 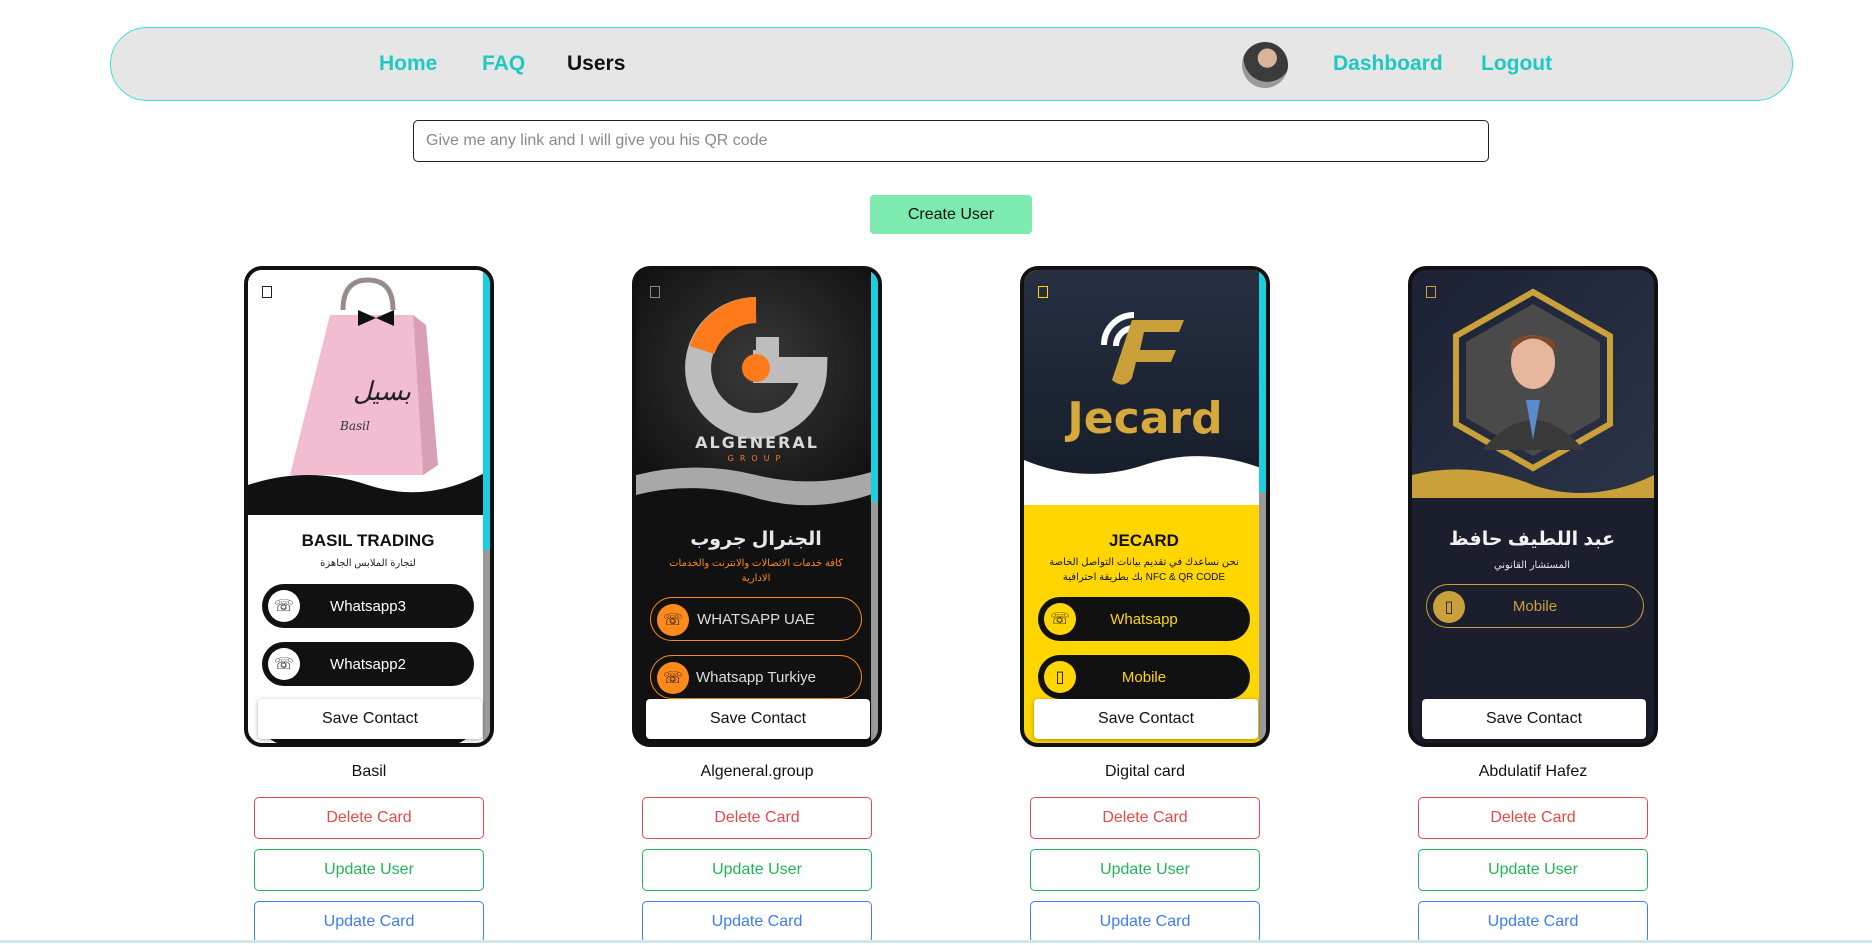 I want to click on nav-dashboard-link: Dashboard, so click(x=1388, y=64).